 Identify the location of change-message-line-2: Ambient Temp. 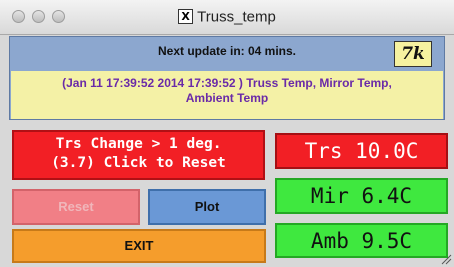
(227, 98).